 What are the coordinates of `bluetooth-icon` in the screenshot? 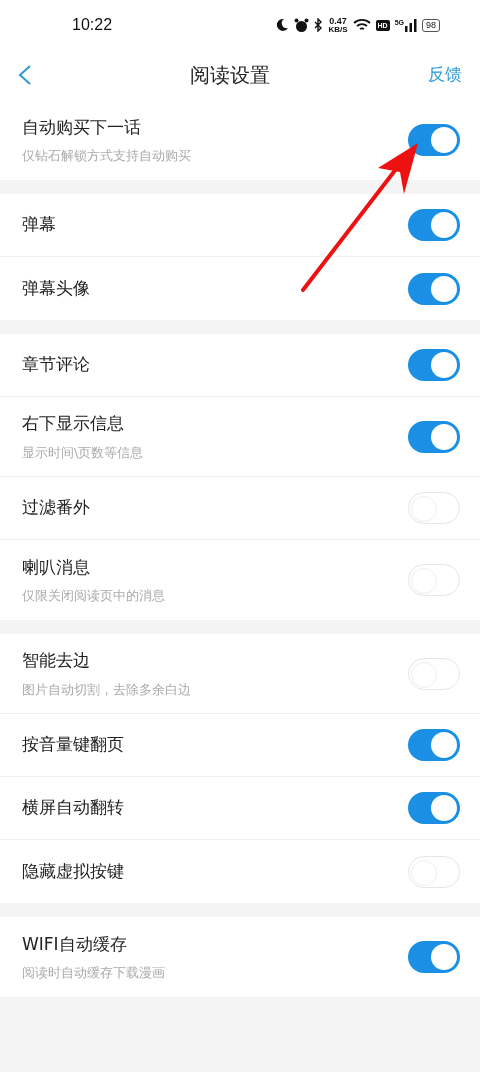 It's located at (319, 25).